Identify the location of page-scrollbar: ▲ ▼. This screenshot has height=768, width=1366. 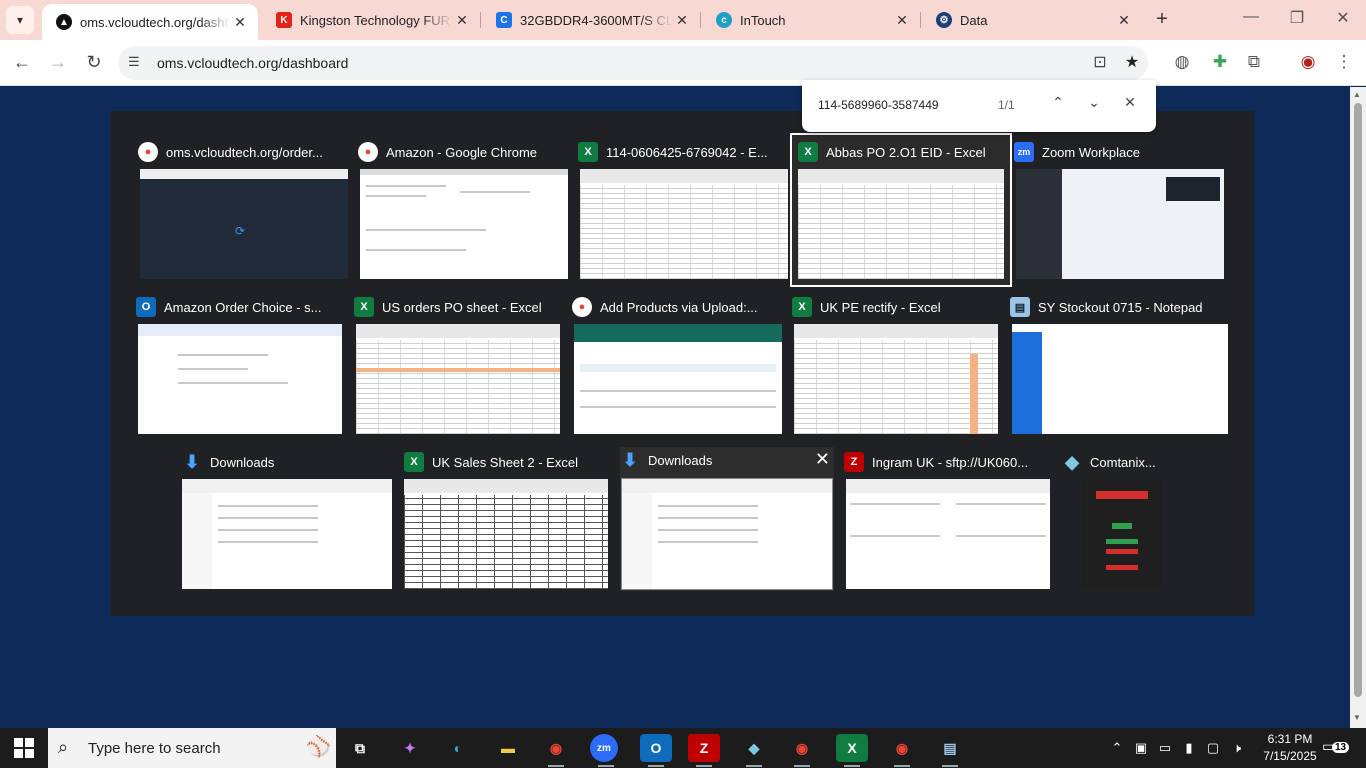
(1358, 407).